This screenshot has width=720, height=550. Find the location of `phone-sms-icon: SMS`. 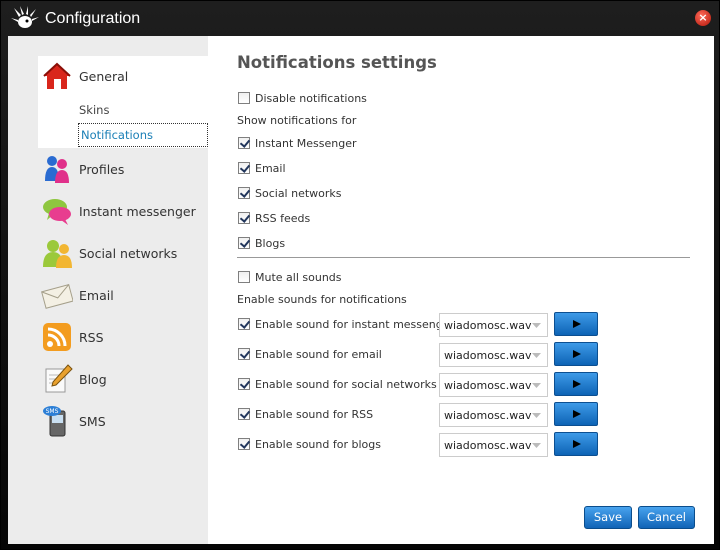

phone-sms-icon: SMS is located at coordinates (54, 421).